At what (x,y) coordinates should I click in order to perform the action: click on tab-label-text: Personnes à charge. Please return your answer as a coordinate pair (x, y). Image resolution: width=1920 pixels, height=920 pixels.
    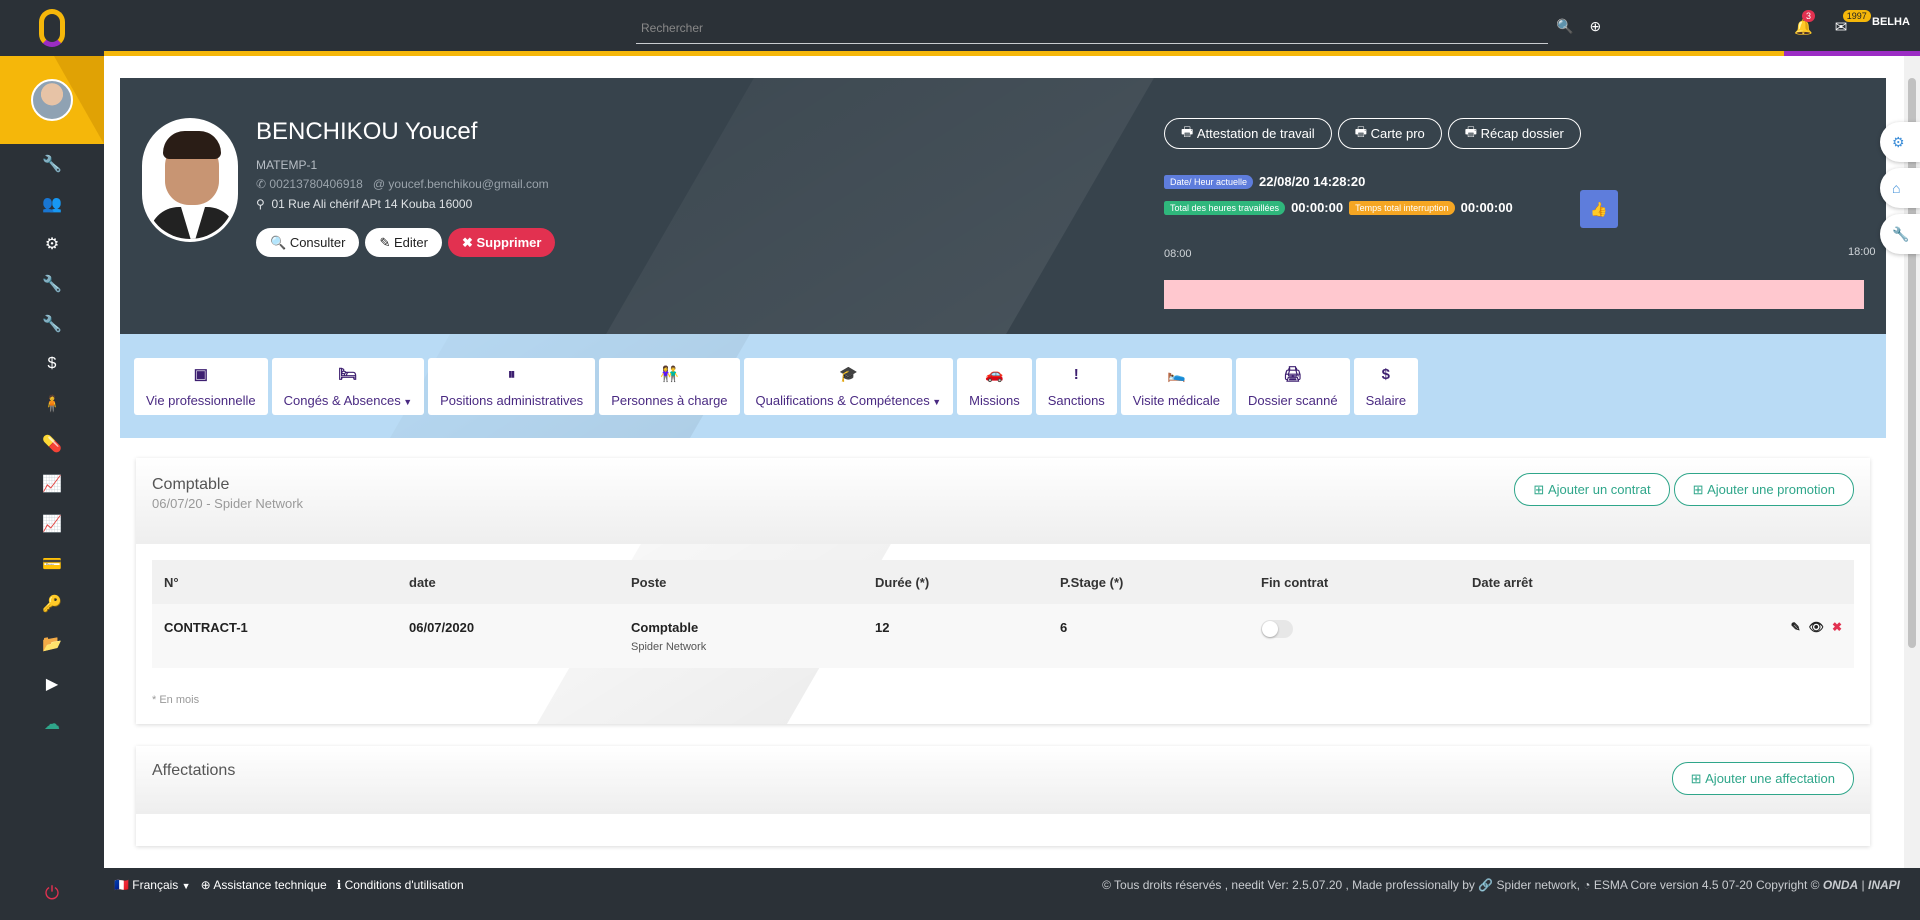
    Looking at the image, I should click on (669, 400).